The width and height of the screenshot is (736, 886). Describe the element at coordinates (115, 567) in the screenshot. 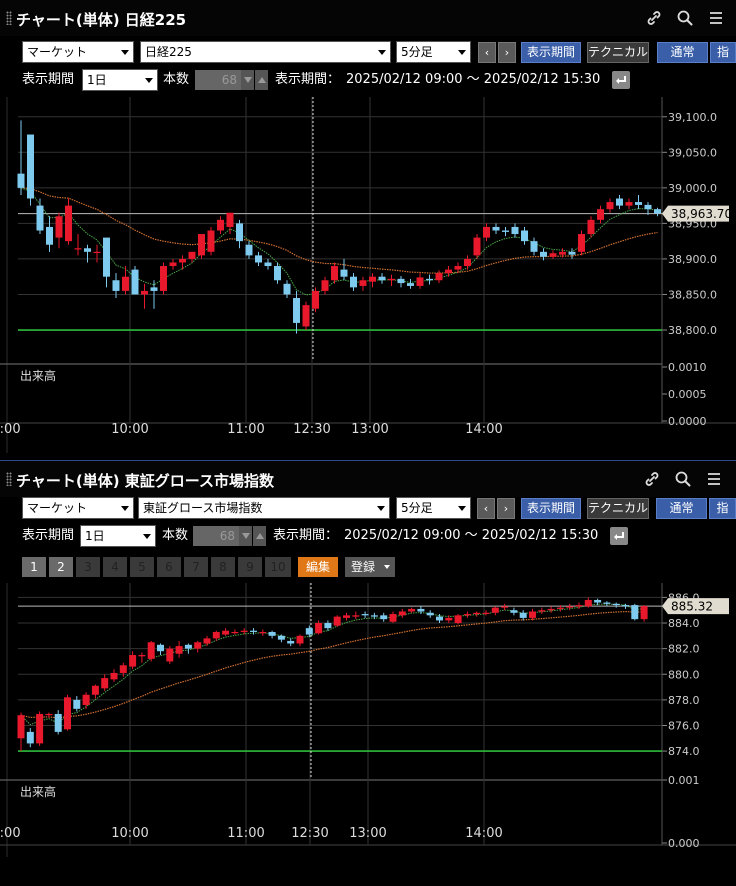

I see `page-tab: 4` at that location.